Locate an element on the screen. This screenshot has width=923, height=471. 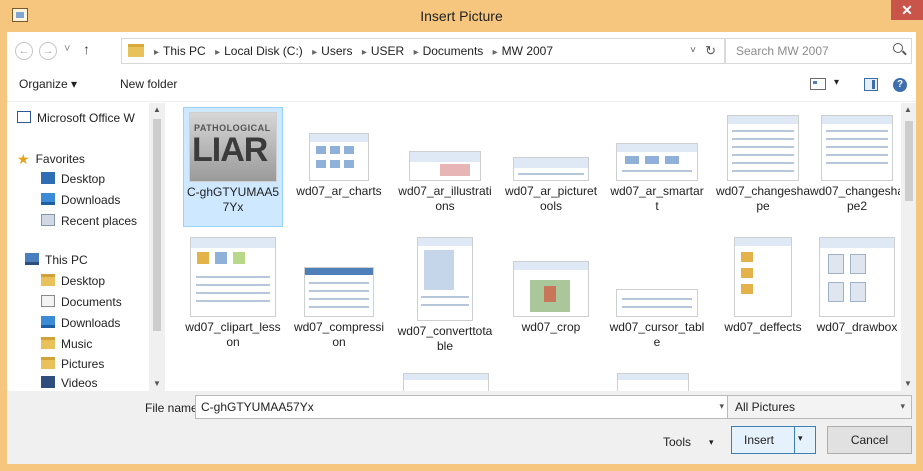
nav-item-desktop: Desktop is located at coordinates (73, 179).